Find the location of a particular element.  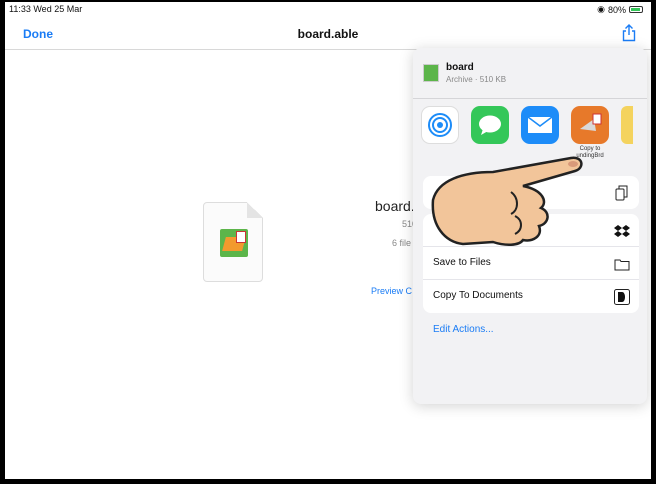

documents-app-icon is located at coordinates (622, 297).